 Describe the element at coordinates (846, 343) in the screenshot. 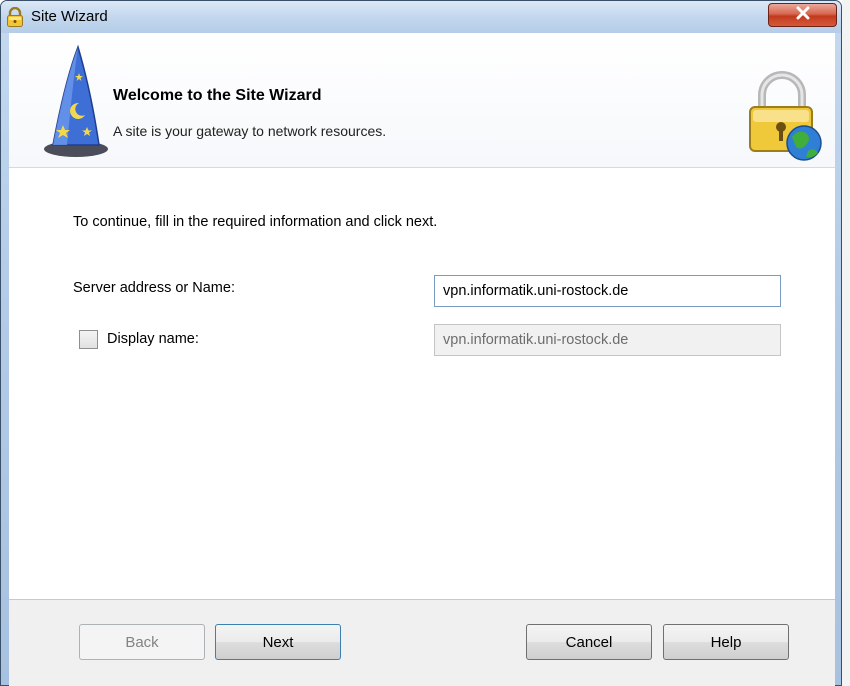

I see `desktop-background` at that location.